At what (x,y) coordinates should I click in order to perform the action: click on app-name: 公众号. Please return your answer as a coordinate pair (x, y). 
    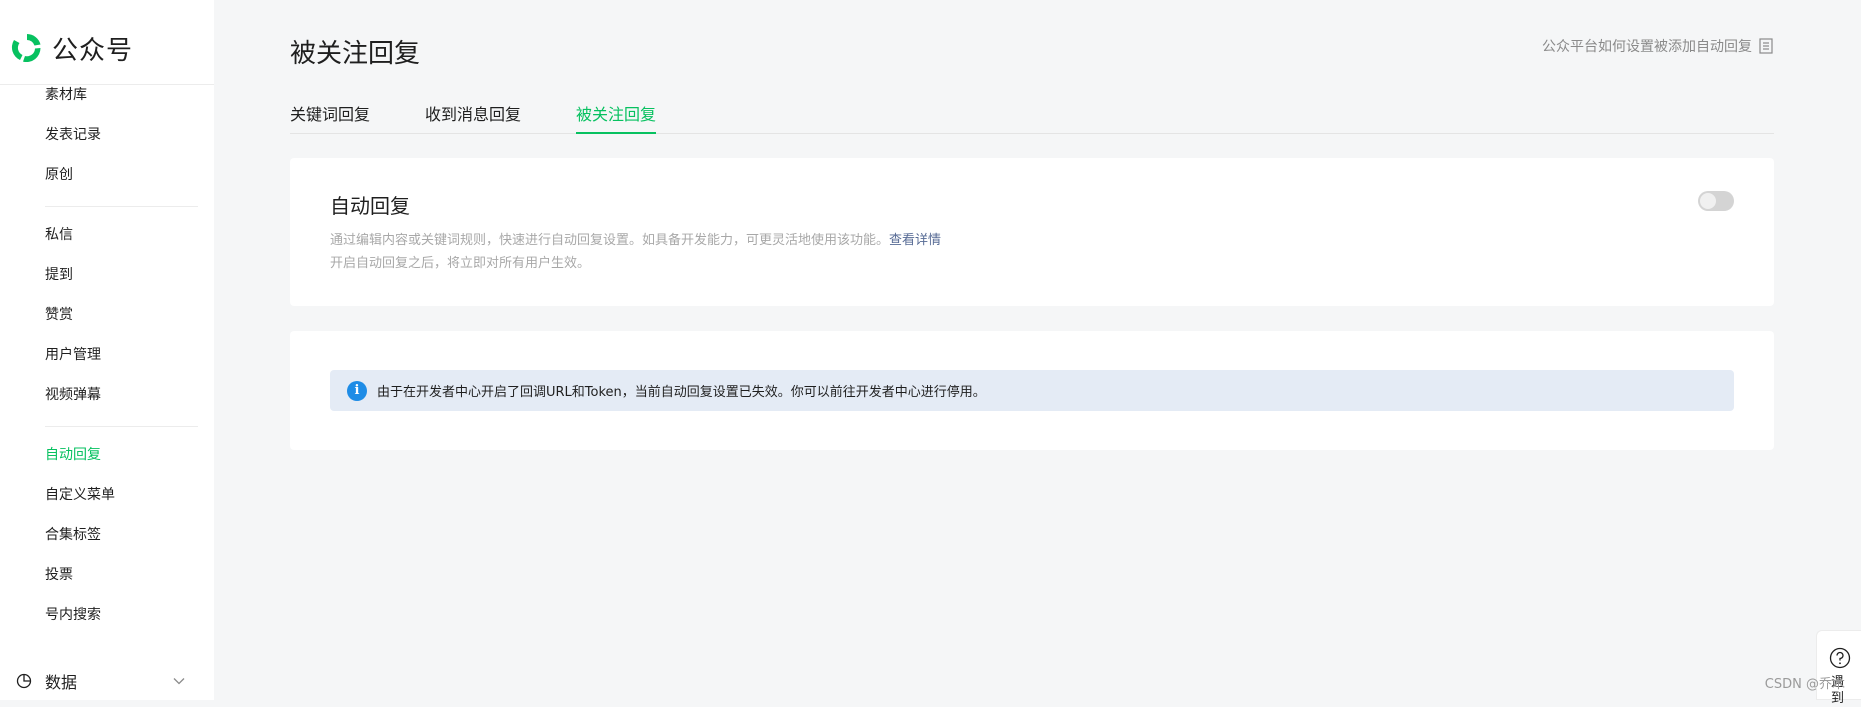
    Looking at the image, I should click on (93, 50).